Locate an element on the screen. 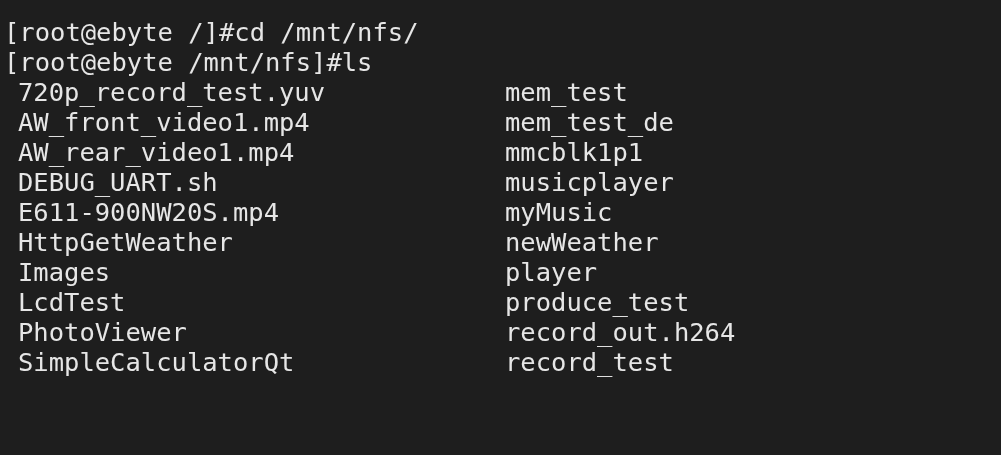 The width and height of the screenshot is (1001, 455). file-name: record_out.h264 is located at coordinates (620, 332).